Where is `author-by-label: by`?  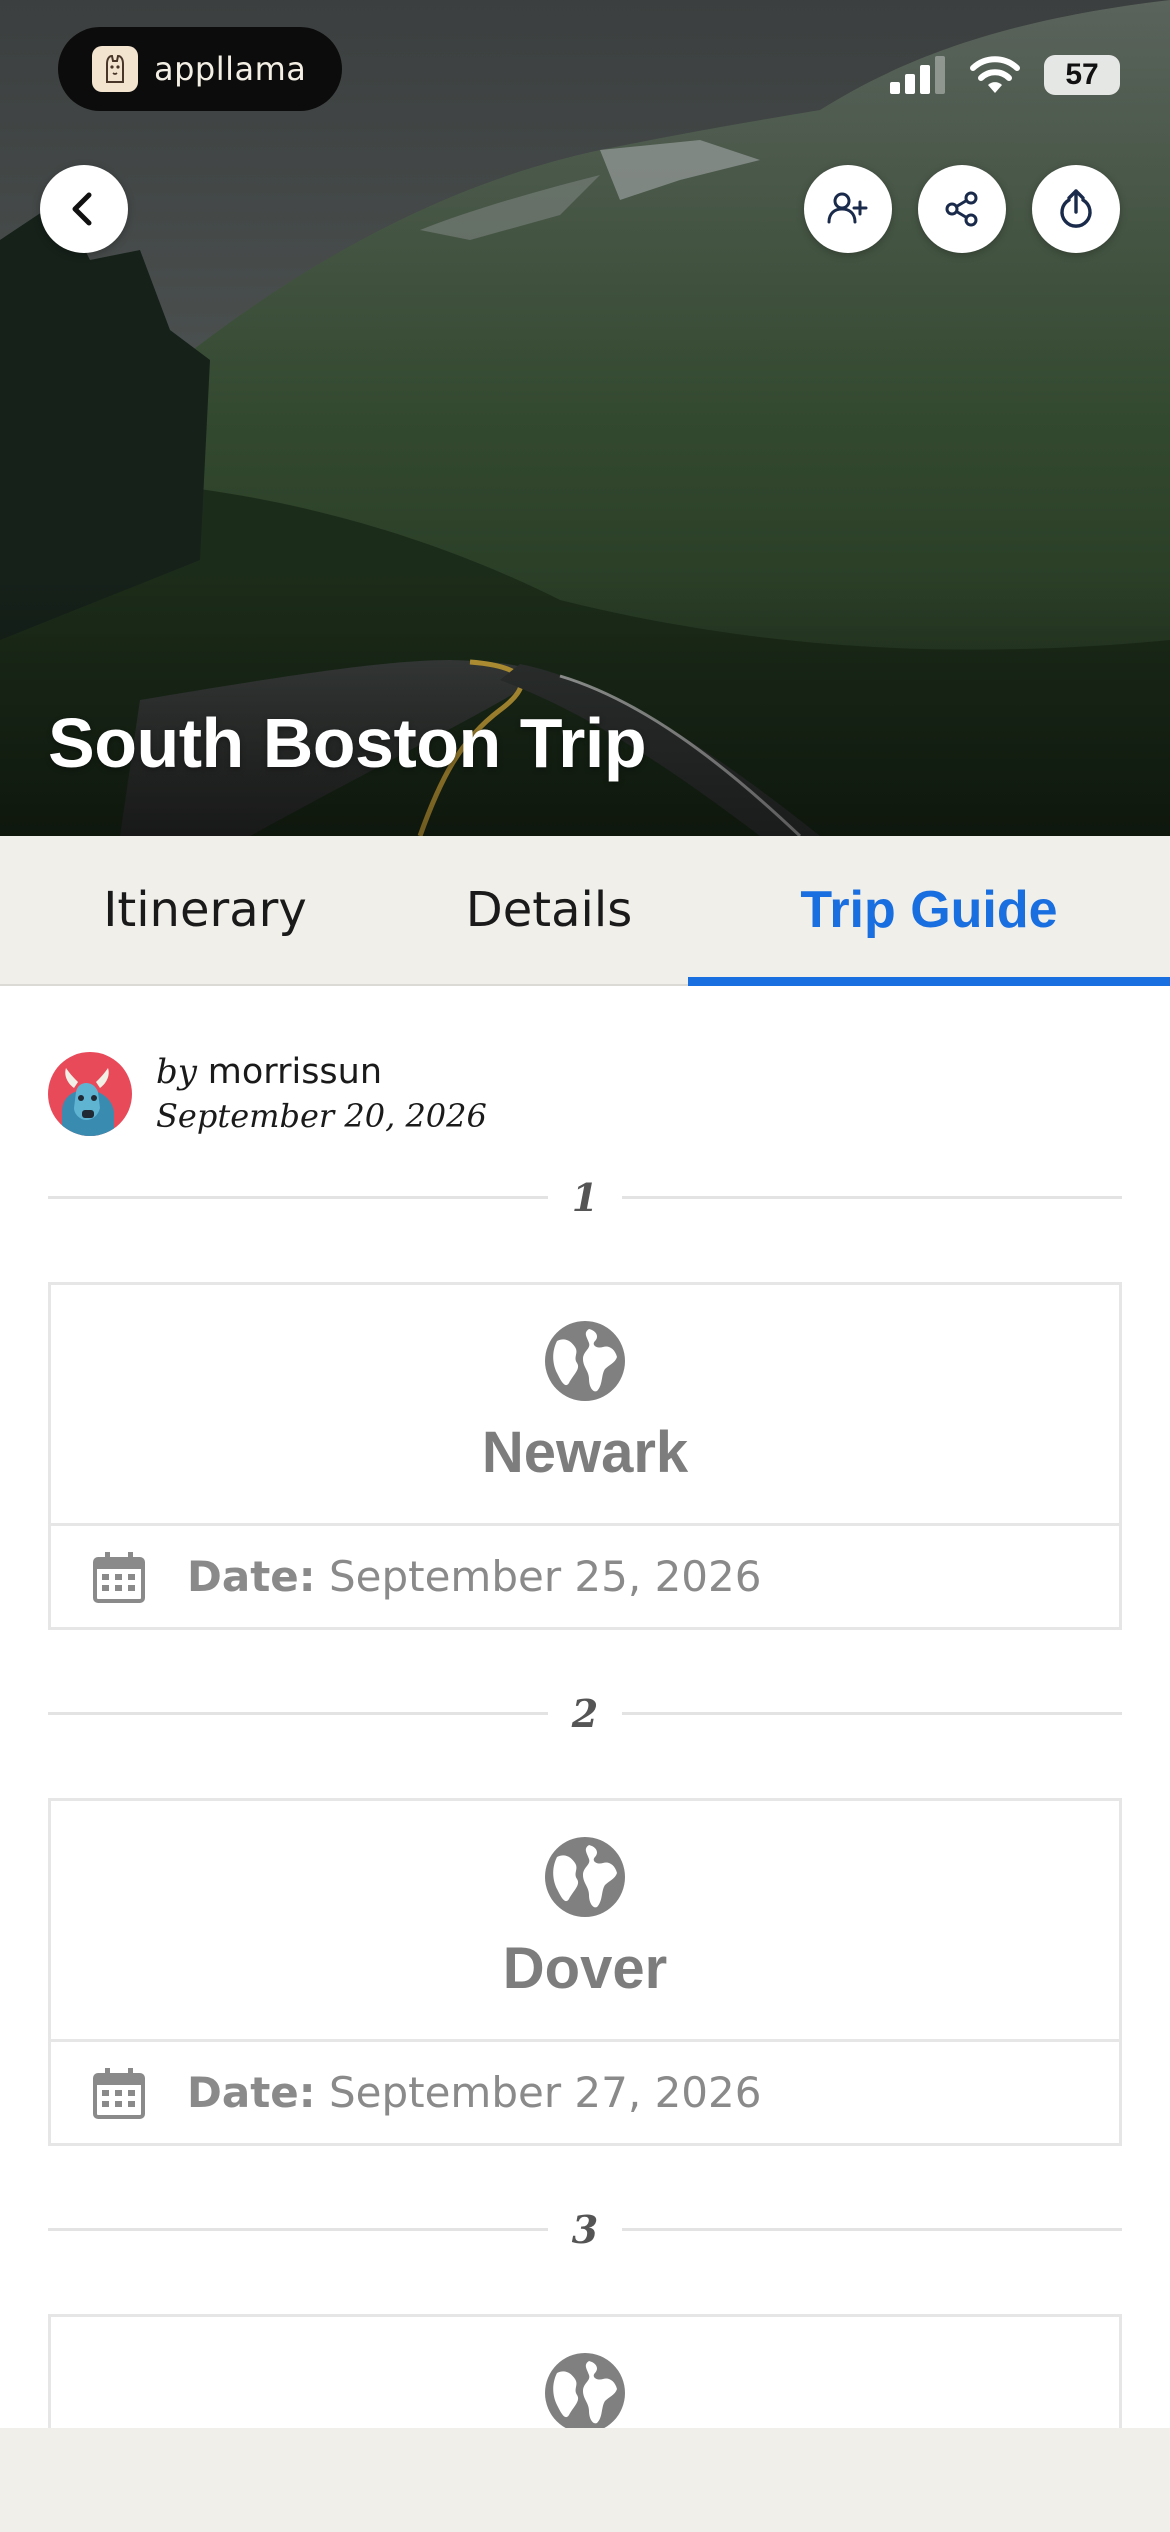
author-by-label: by is located at coordinates (176, 1072).